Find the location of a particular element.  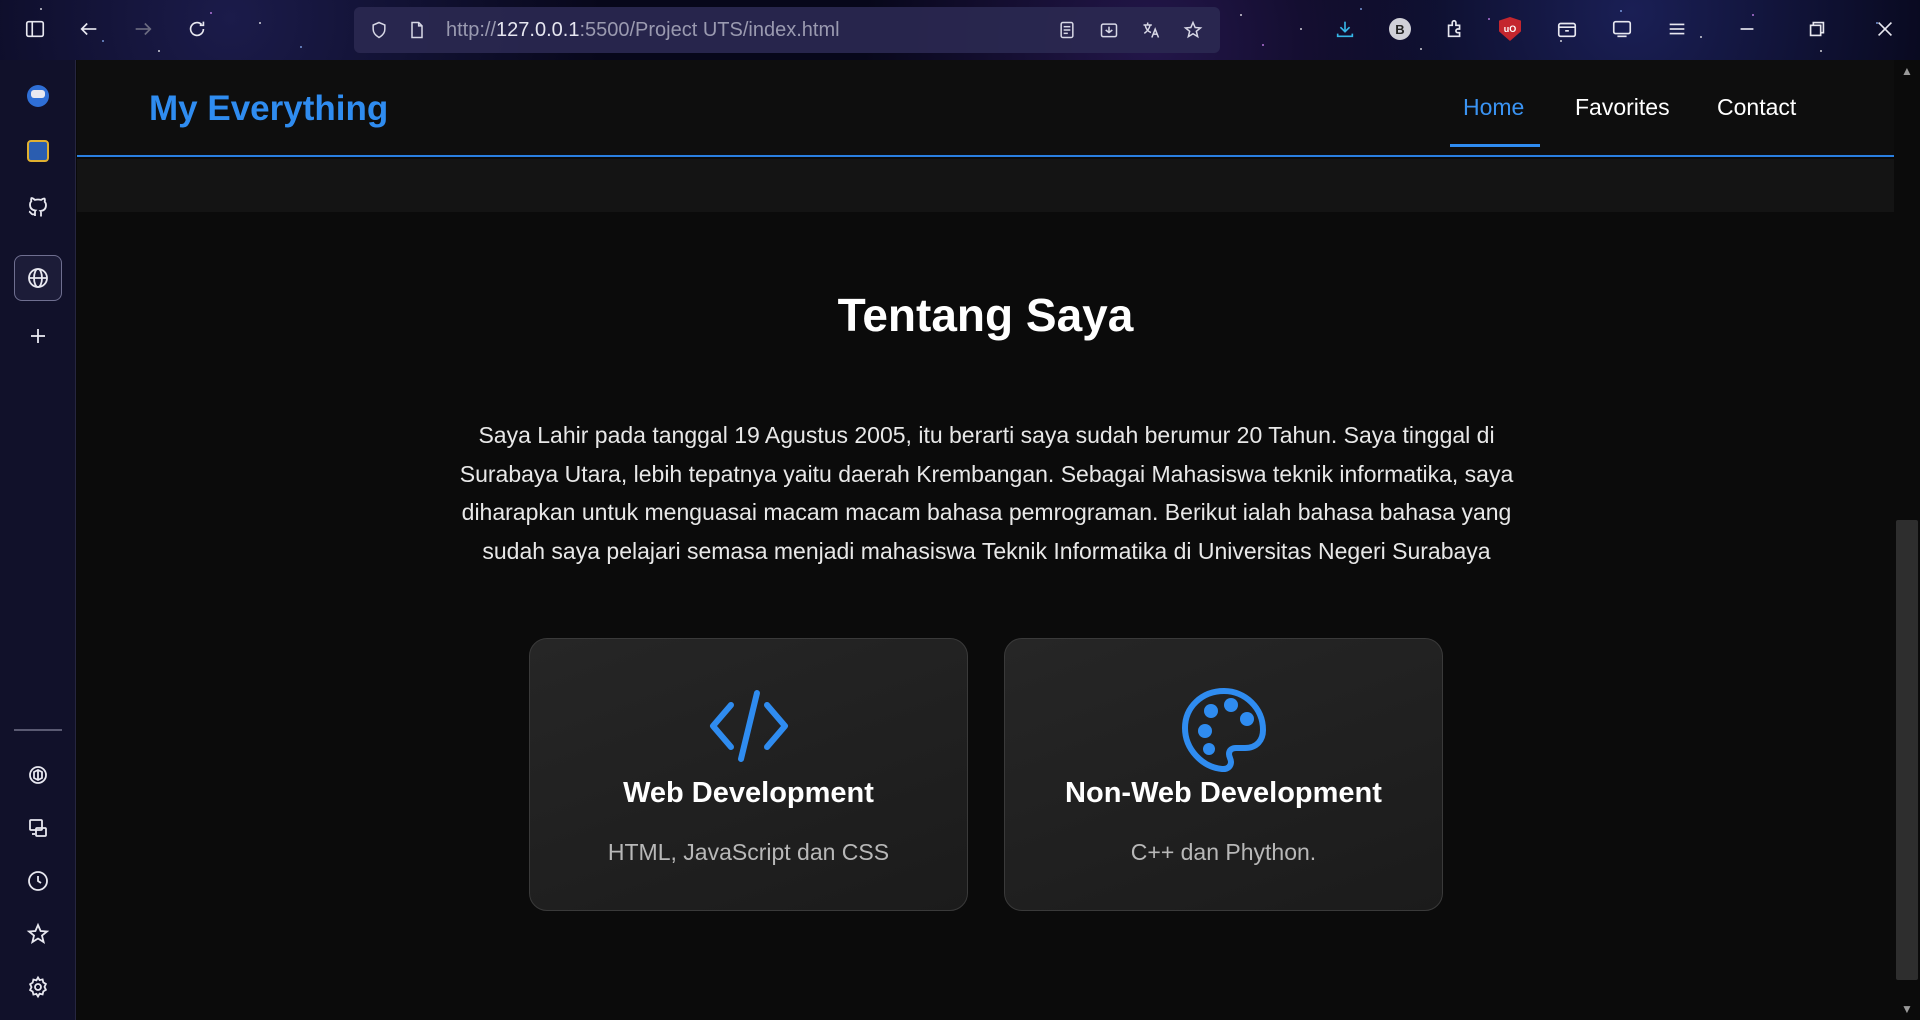

back-icon is located at coordinates (89, 29).